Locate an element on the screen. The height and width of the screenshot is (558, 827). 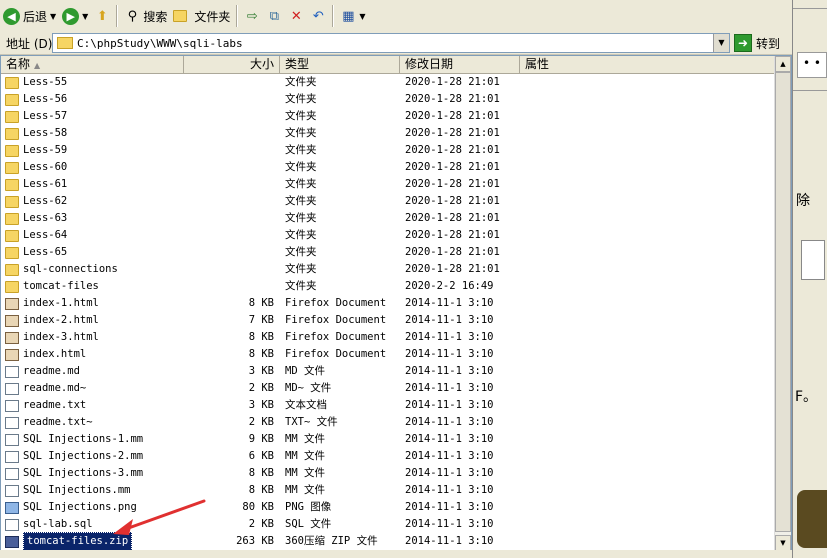
divider is located at coordinates (810, 90).